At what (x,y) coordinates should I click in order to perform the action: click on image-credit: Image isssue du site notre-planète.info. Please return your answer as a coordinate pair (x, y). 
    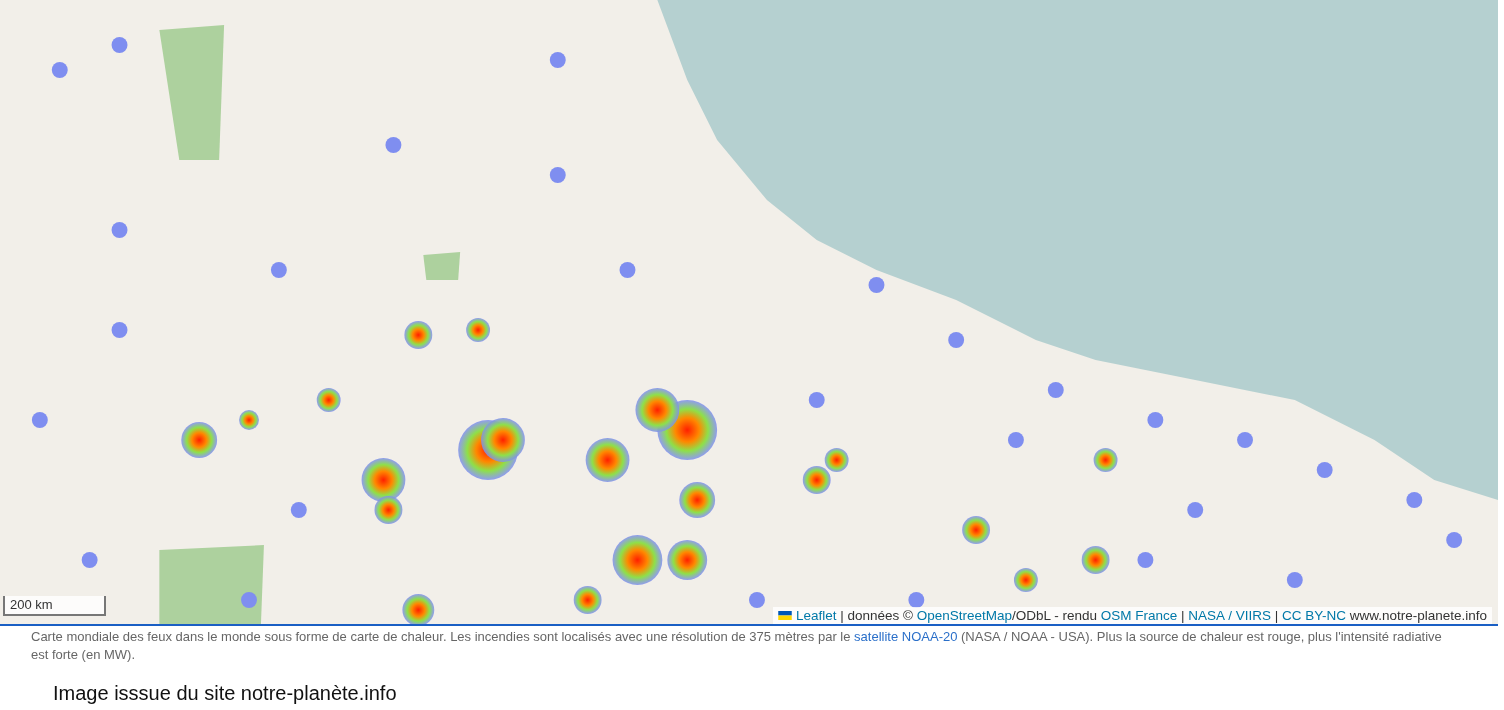
    Looking at the image, I should click on (225, 693).